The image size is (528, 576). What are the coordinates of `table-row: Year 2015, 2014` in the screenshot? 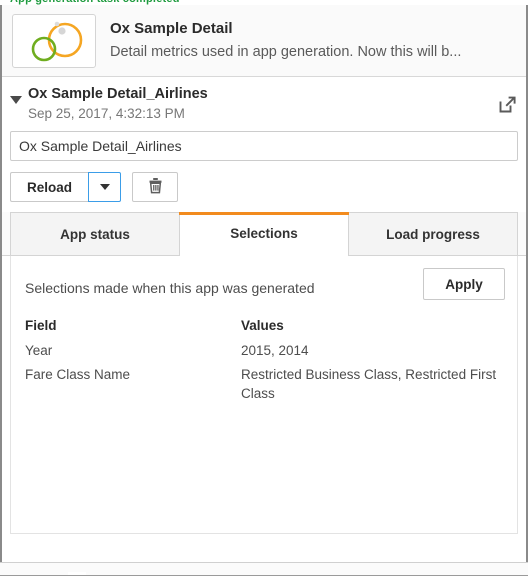 It's located at (265, 353).